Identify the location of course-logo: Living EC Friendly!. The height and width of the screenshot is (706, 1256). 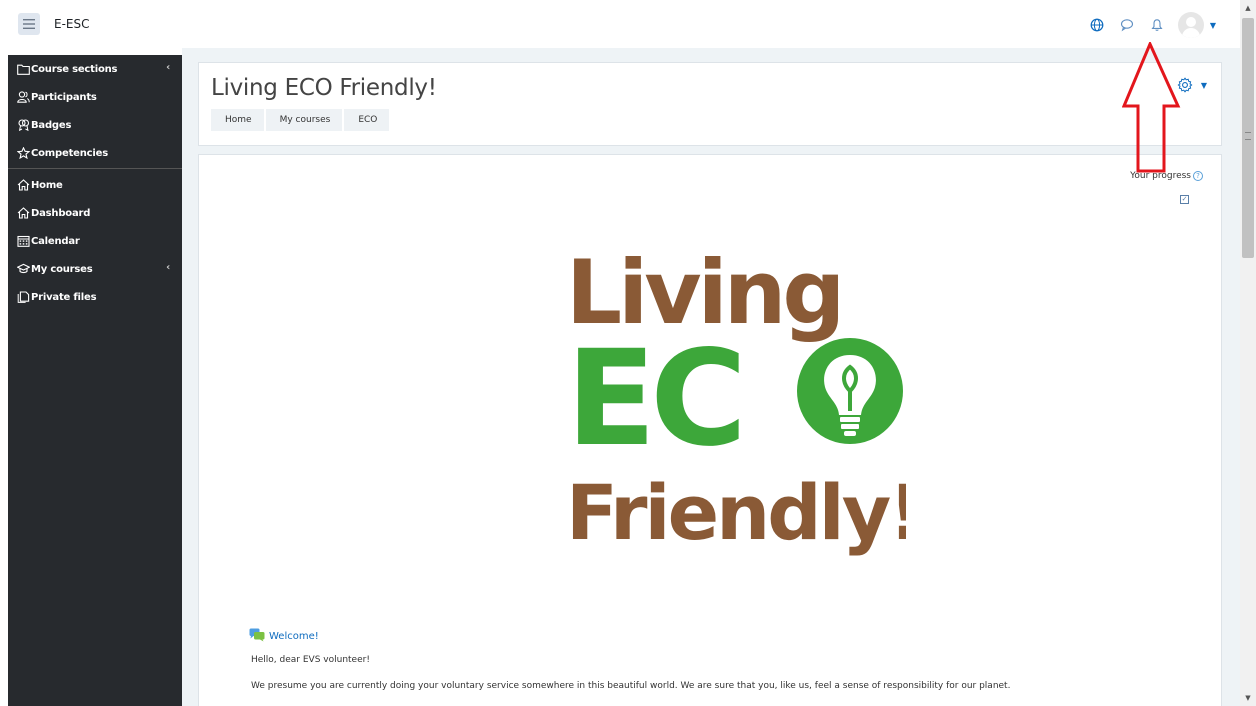
(734, 401).